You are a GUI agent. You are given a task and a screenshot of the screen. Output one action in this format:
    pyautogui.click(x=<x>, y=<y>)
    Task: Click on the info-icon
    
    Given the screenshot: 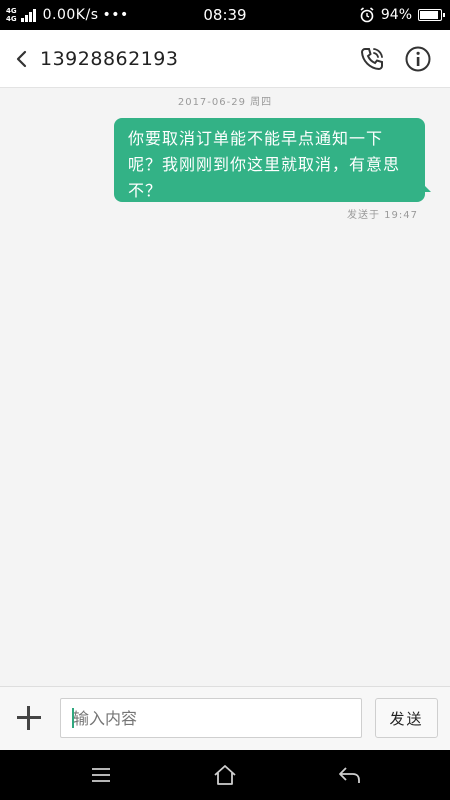 What is the action you would take?
    pyautogui.click(x=418, y=59)
    